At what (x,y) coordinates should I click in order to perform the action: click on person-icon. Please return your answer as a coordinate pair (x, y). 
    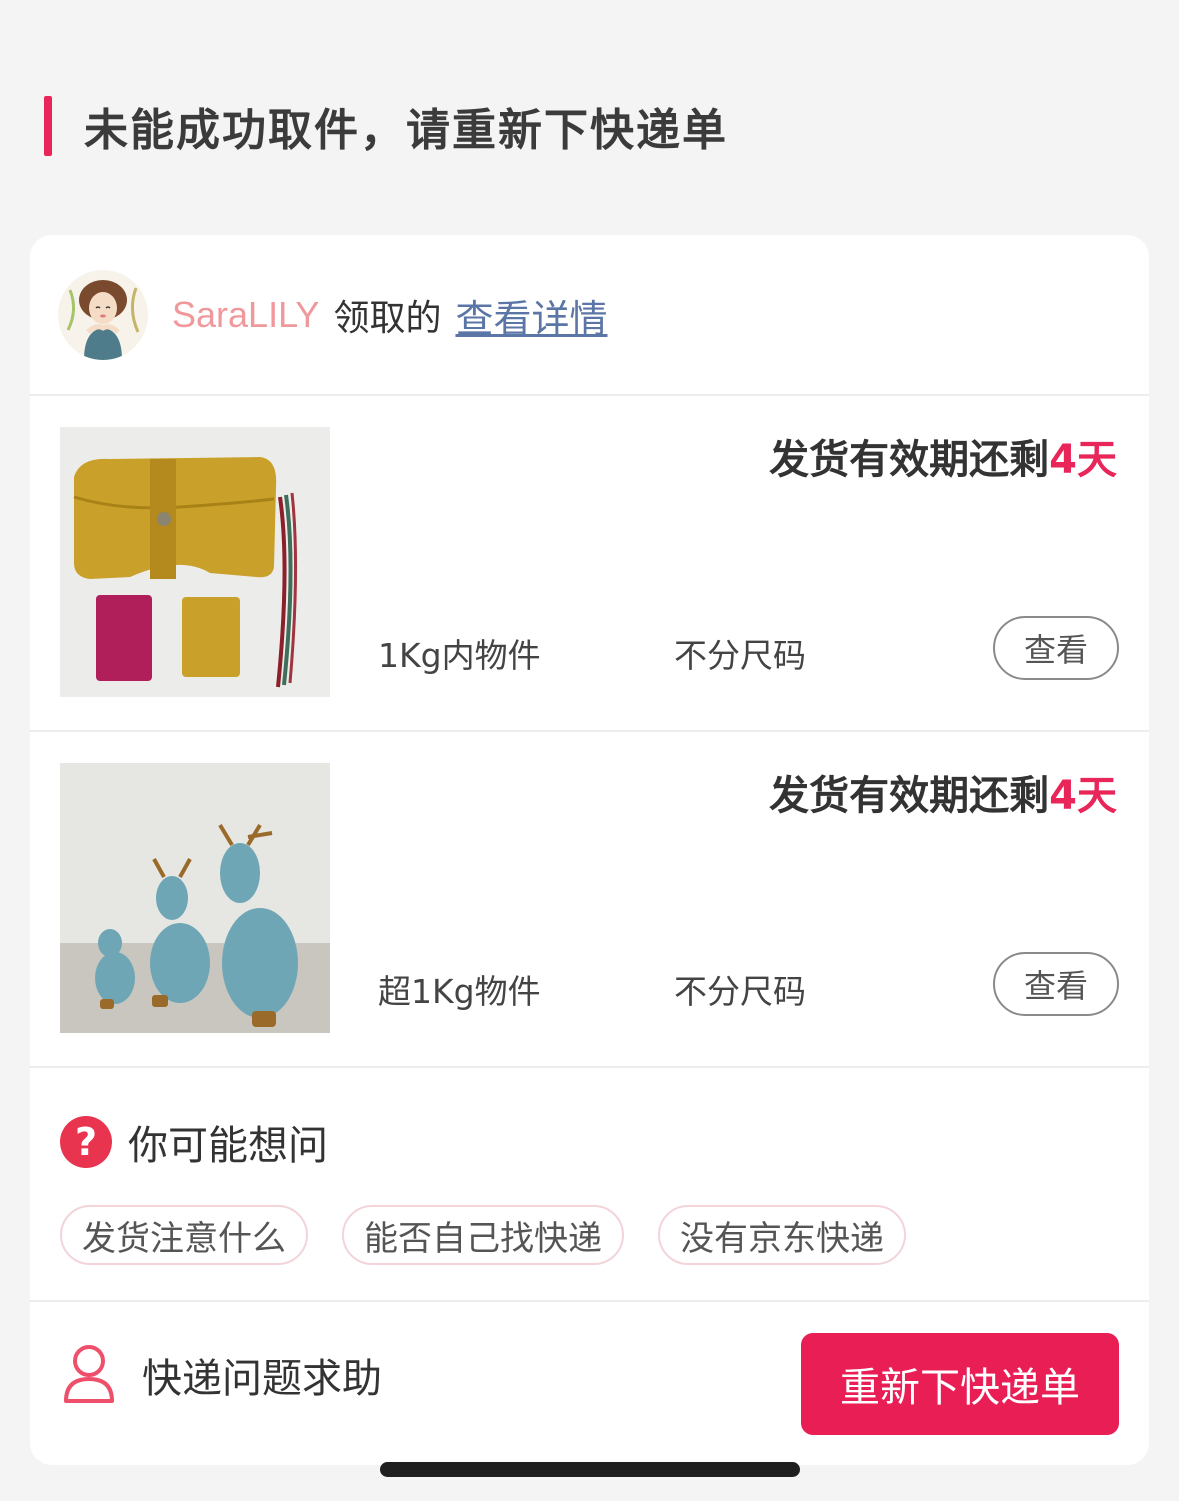
    Looking at the image, I should click on (89, 1375).